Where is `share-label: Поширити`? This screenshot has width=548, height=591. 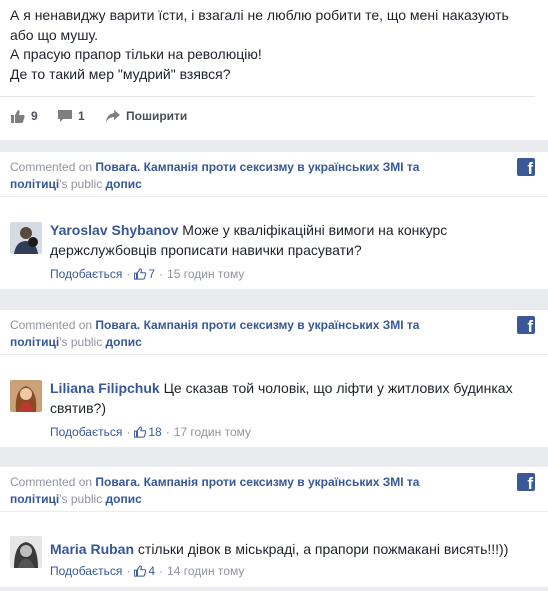 share-label: Поширити is located at coordinates (157, 116).